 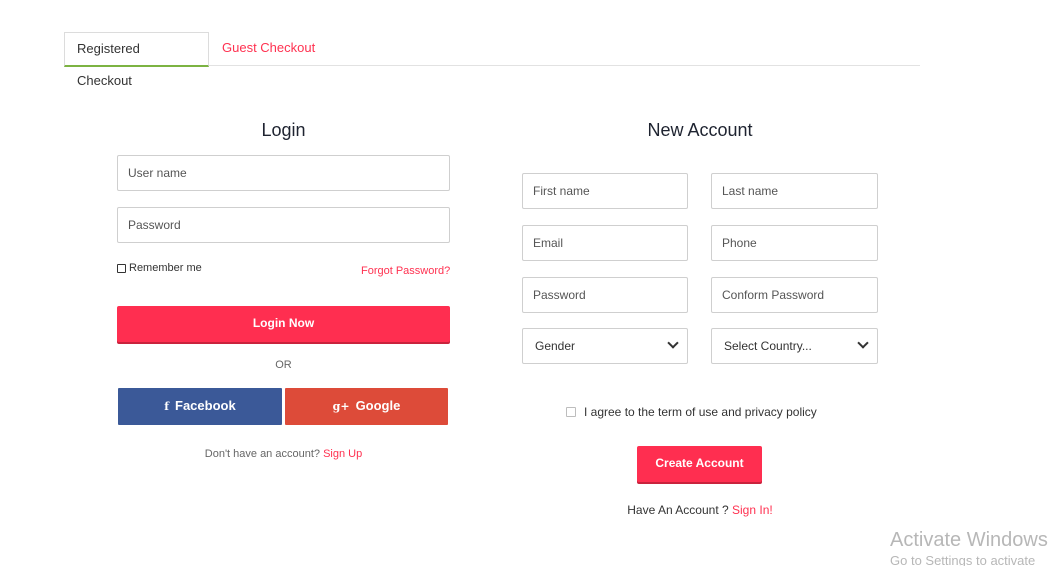 I want to click on gender-selected-value: Gender, so click(x=555, y=346).